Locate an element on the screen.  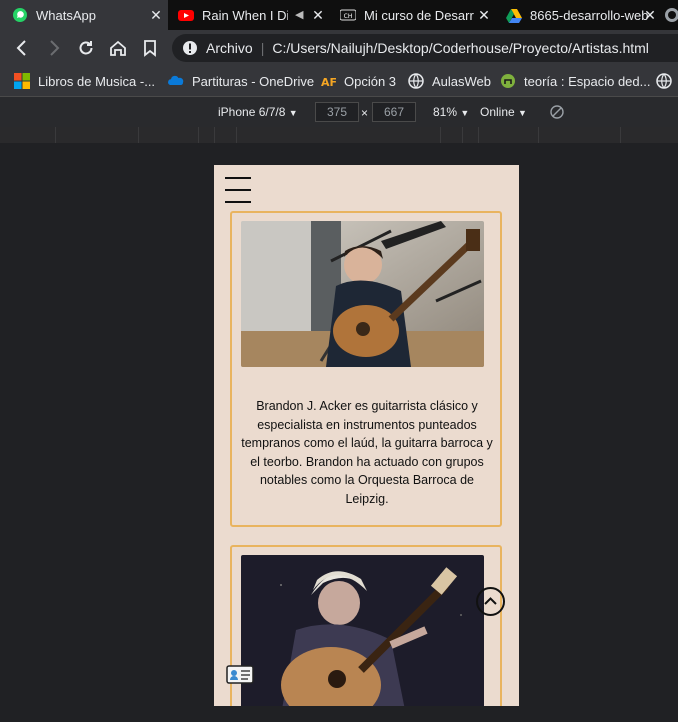
tab-partial is located at coordinates (671, 15).